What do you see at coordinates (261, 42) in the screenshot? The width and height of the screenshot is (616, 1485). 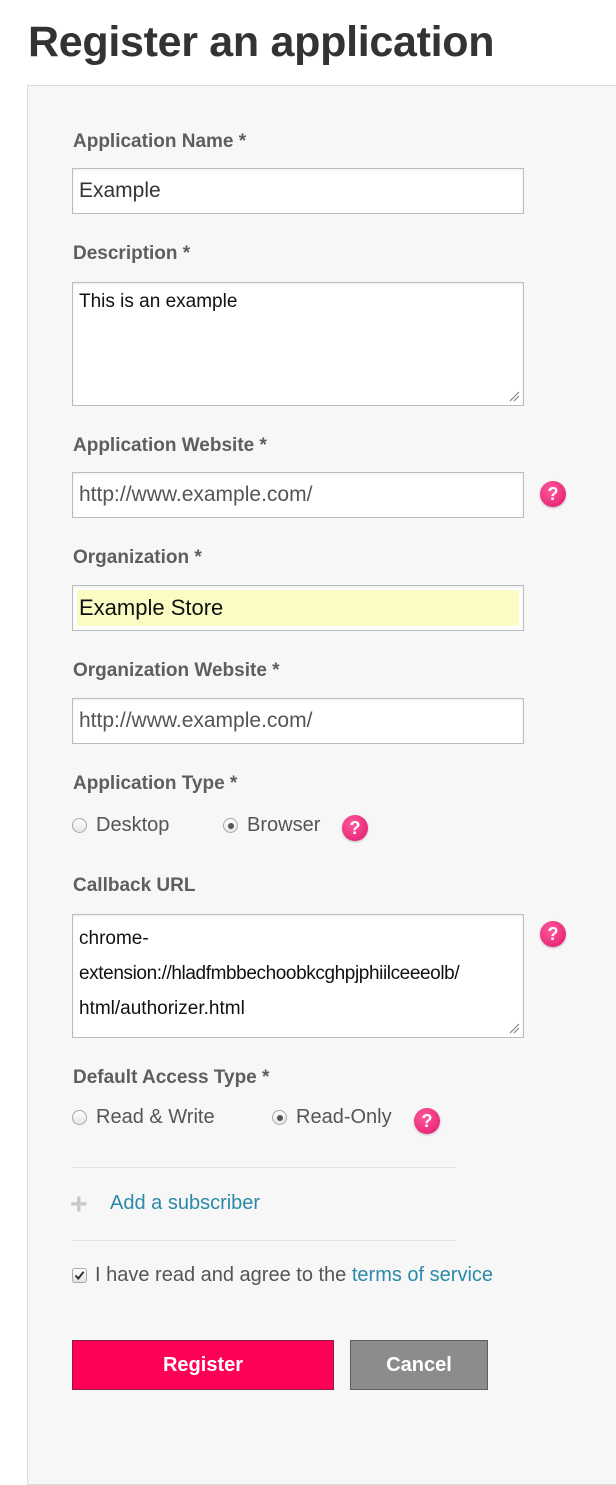 I see `page-title: Register an application` at bounding box center [261, 42].